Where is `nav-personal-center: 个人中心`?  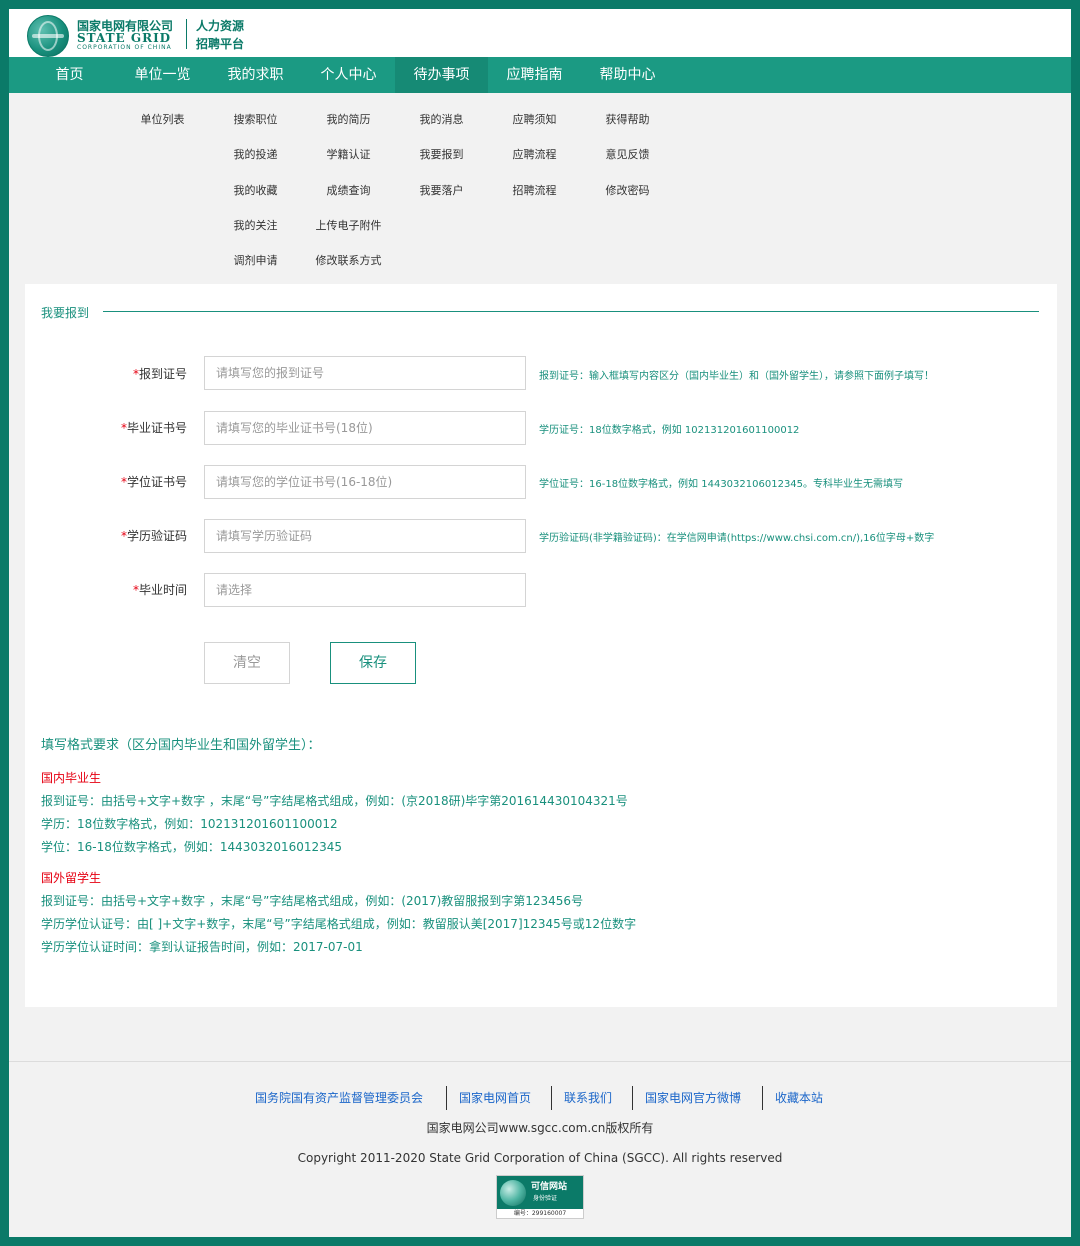 nav-personal-center: 个人中心 is located at coordinates (348, 75).